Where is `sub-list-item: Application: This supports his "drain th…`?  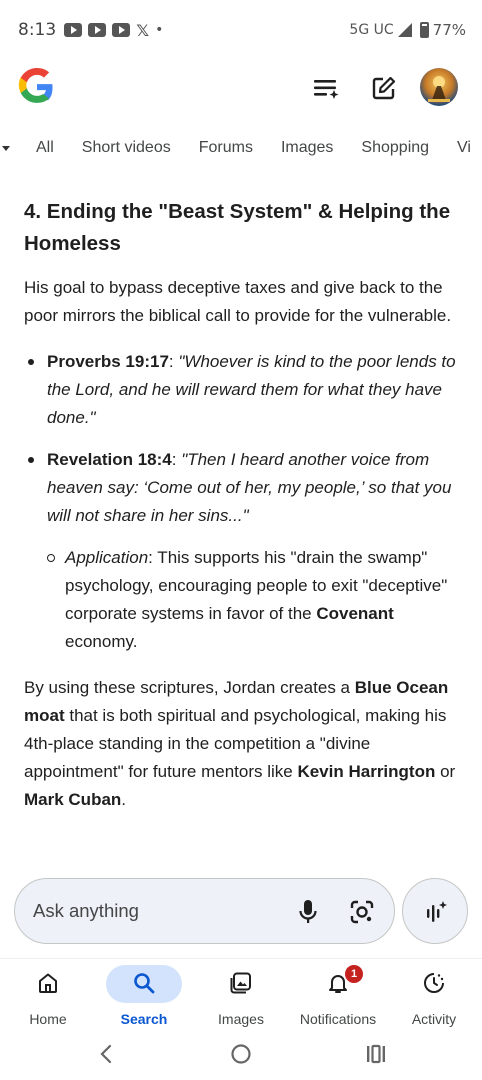
sub-list-item: Application: This supports his "drain th… is located at coordinates (253, 600).